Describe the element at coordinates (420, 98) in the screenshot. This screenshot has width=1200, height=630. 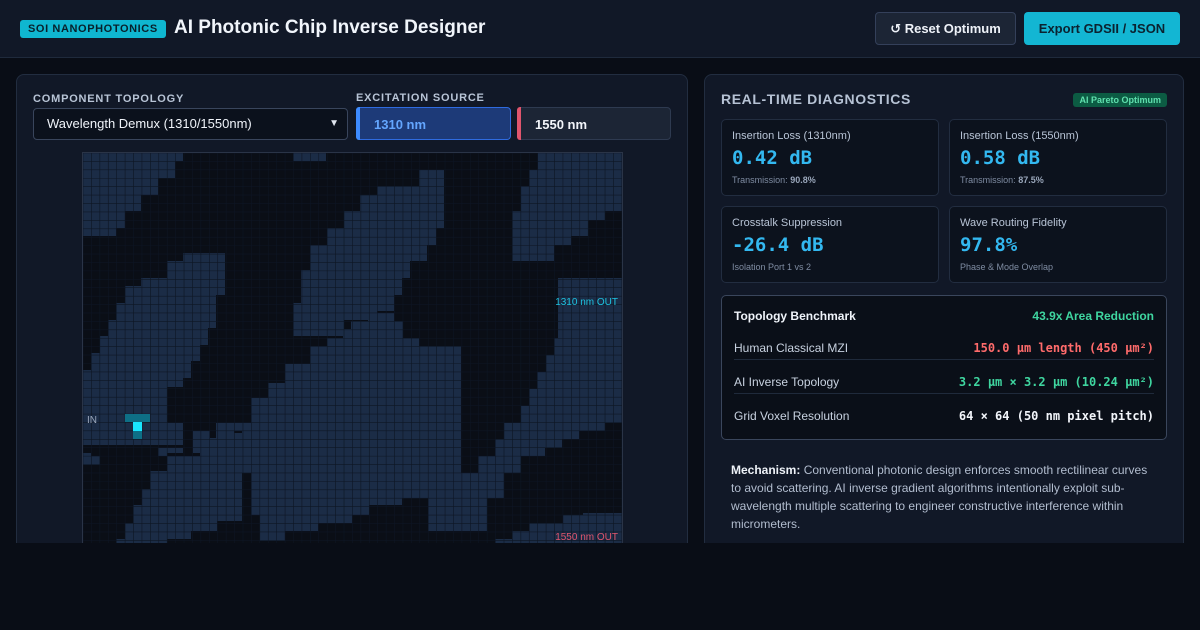
I see `source-label: EXCITATION SOURCE` at that location.